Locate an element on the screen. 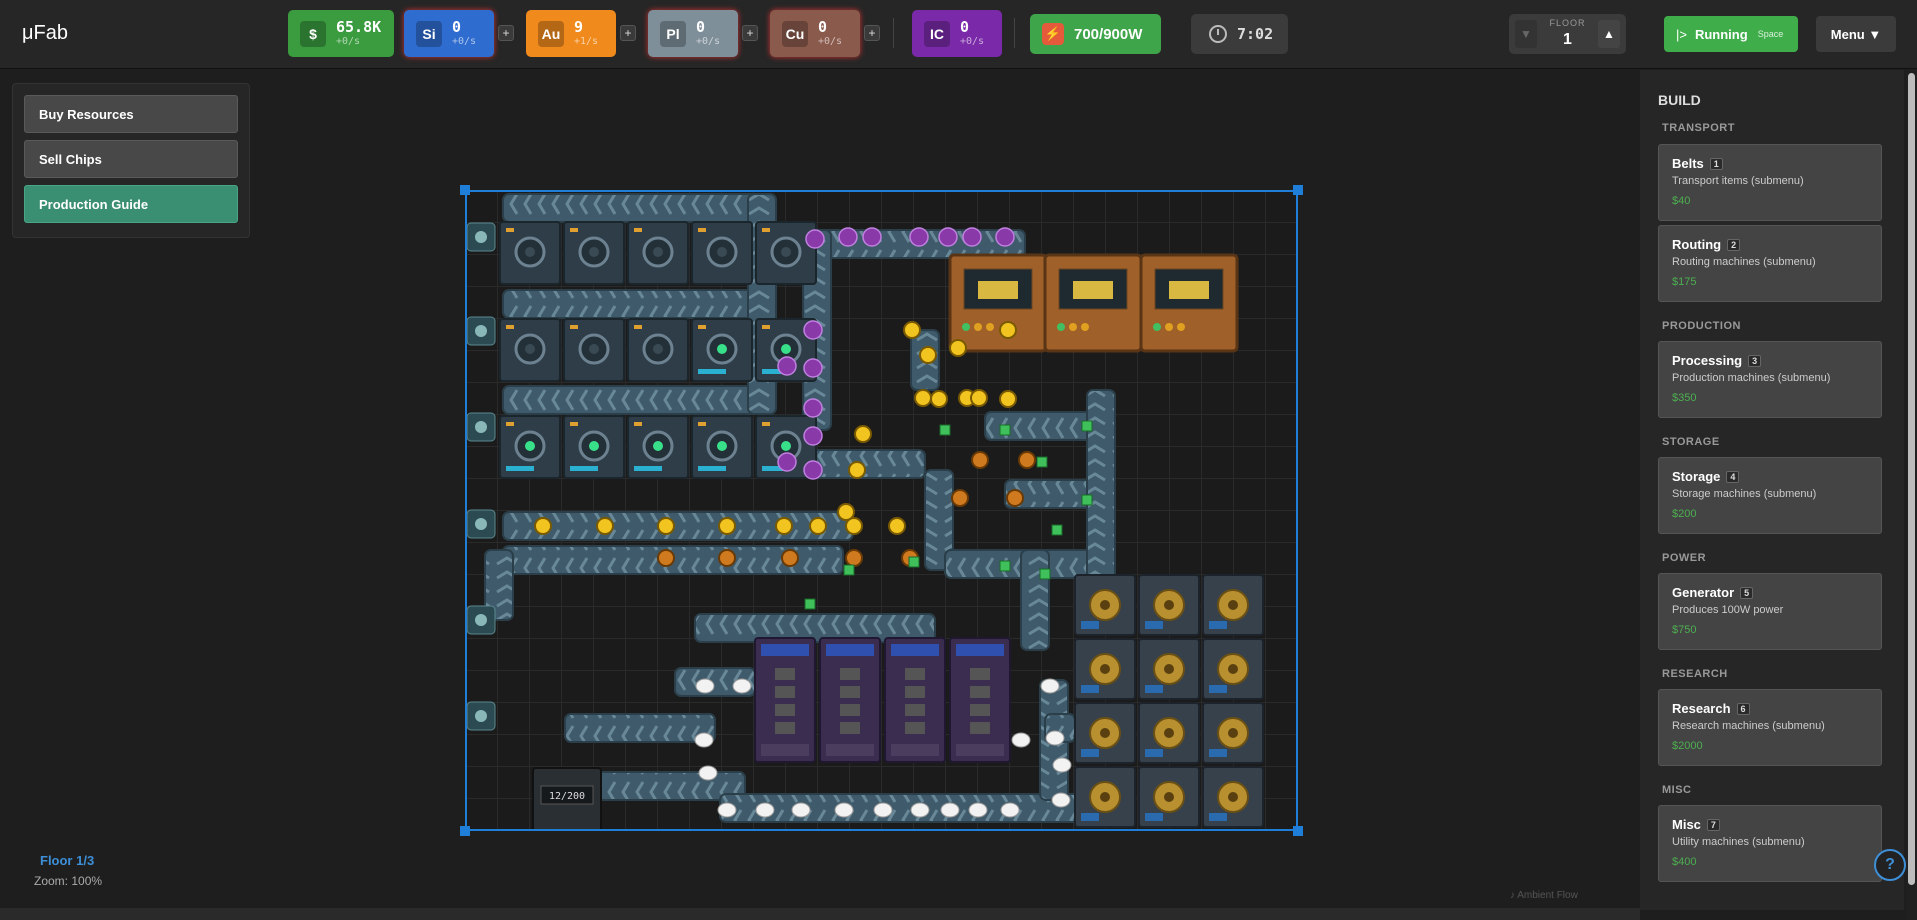  run-shortcut: Space is located at coordinates (1770, 34).